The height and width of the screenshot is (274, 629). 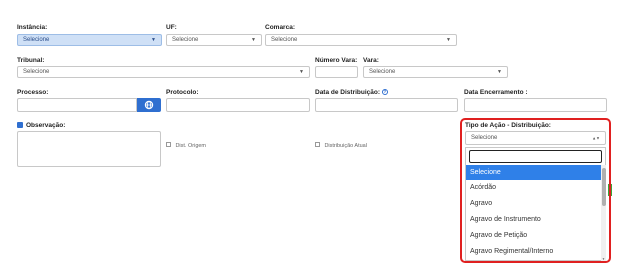 What do you see at coordinates (280, 27) in the screenshot?
I see `comarca-label: Comarca:` at bounding box center [280, 27].